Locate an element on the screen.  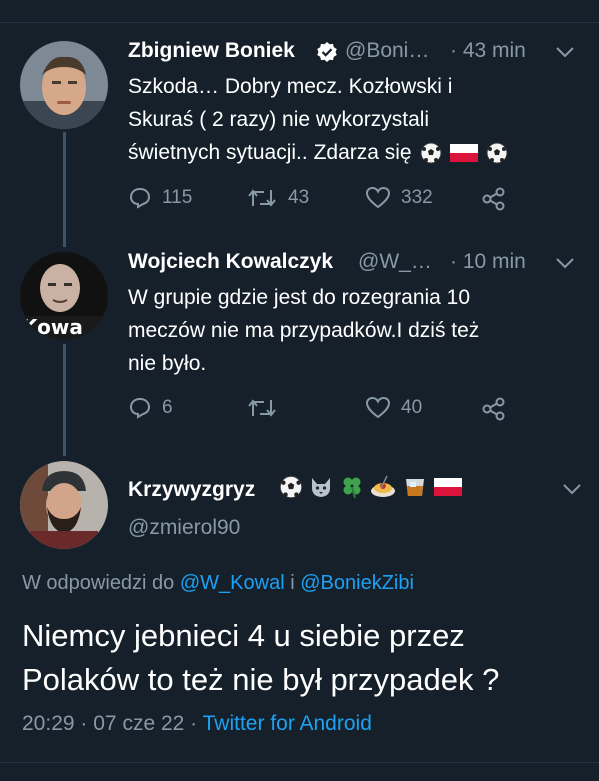
main-tweet-text-line: Polaków to też nie był przypadek ? is located at coordinates (261, 679).